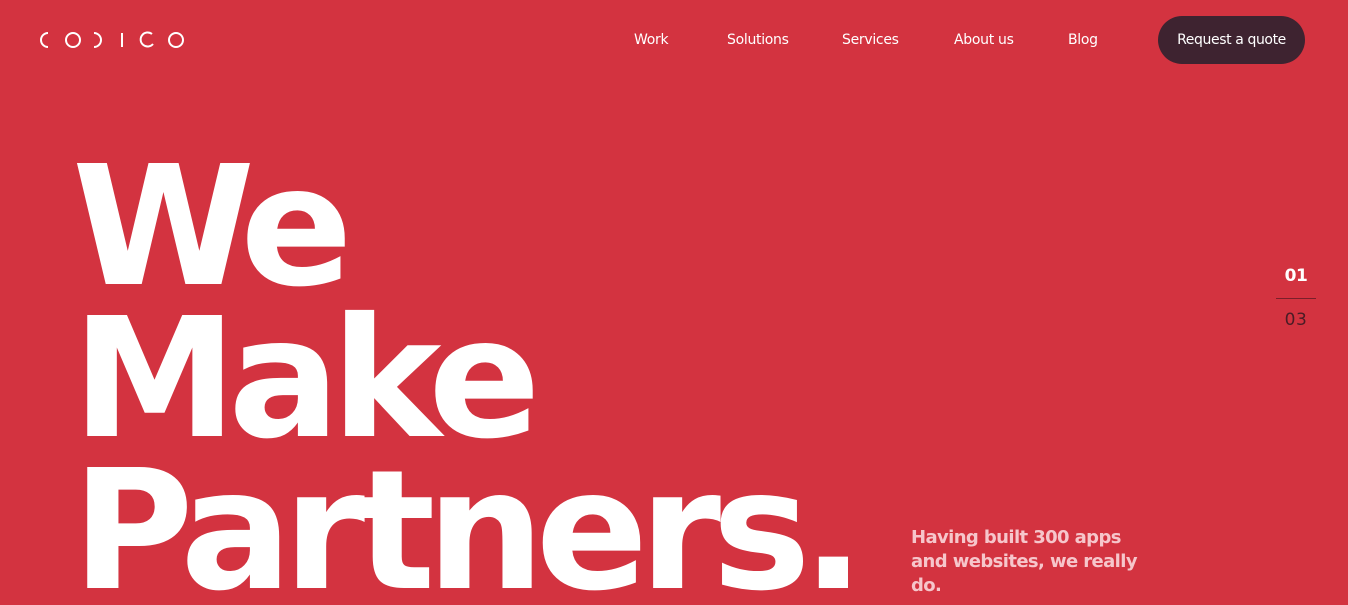 The height and width of the screenshot is (605, 1348). I want to click on request-quote-button: Request a quote, so click(1231, 40).